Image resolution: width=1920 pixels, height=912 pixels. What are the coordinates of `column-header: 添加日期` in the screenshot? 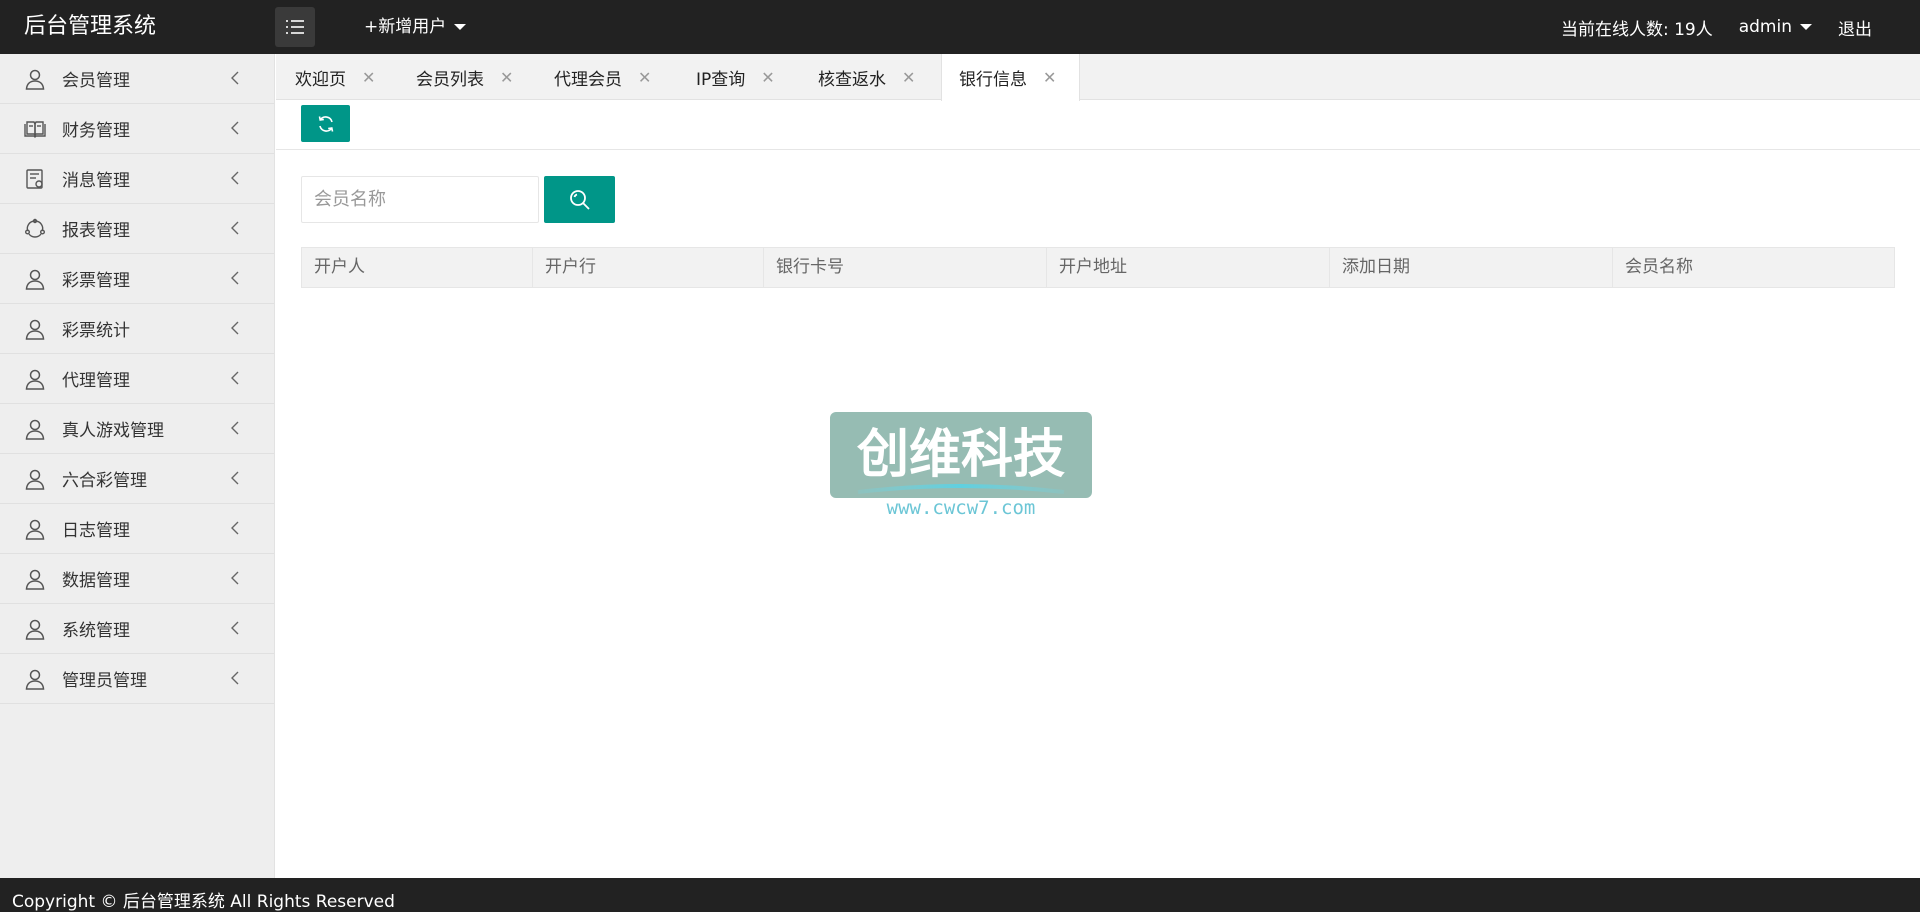 It's located at (1471, 267).